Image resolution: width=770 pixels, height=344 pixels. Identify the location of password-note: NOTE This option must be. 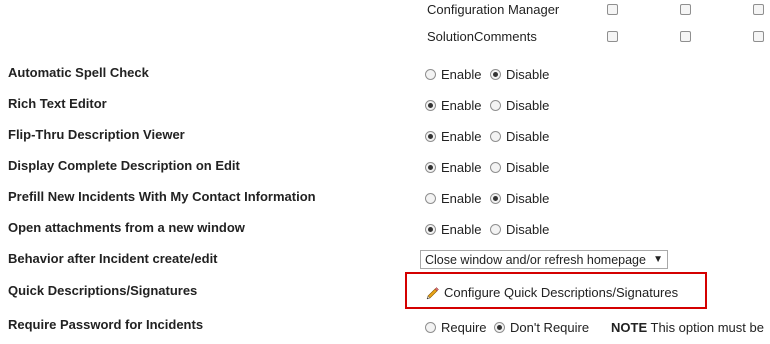
(687, 327).